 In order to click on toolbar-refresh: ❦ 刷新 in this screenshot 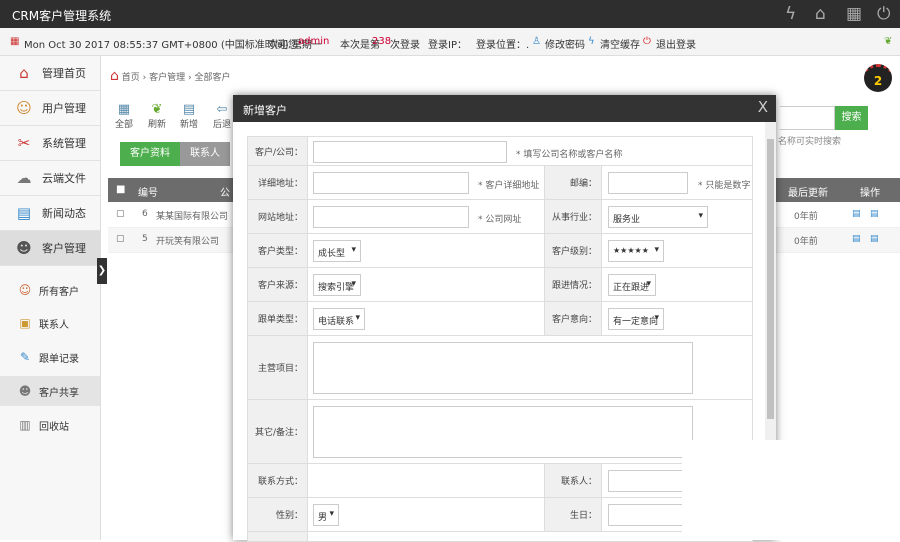, I will do `click(157, 116)`.